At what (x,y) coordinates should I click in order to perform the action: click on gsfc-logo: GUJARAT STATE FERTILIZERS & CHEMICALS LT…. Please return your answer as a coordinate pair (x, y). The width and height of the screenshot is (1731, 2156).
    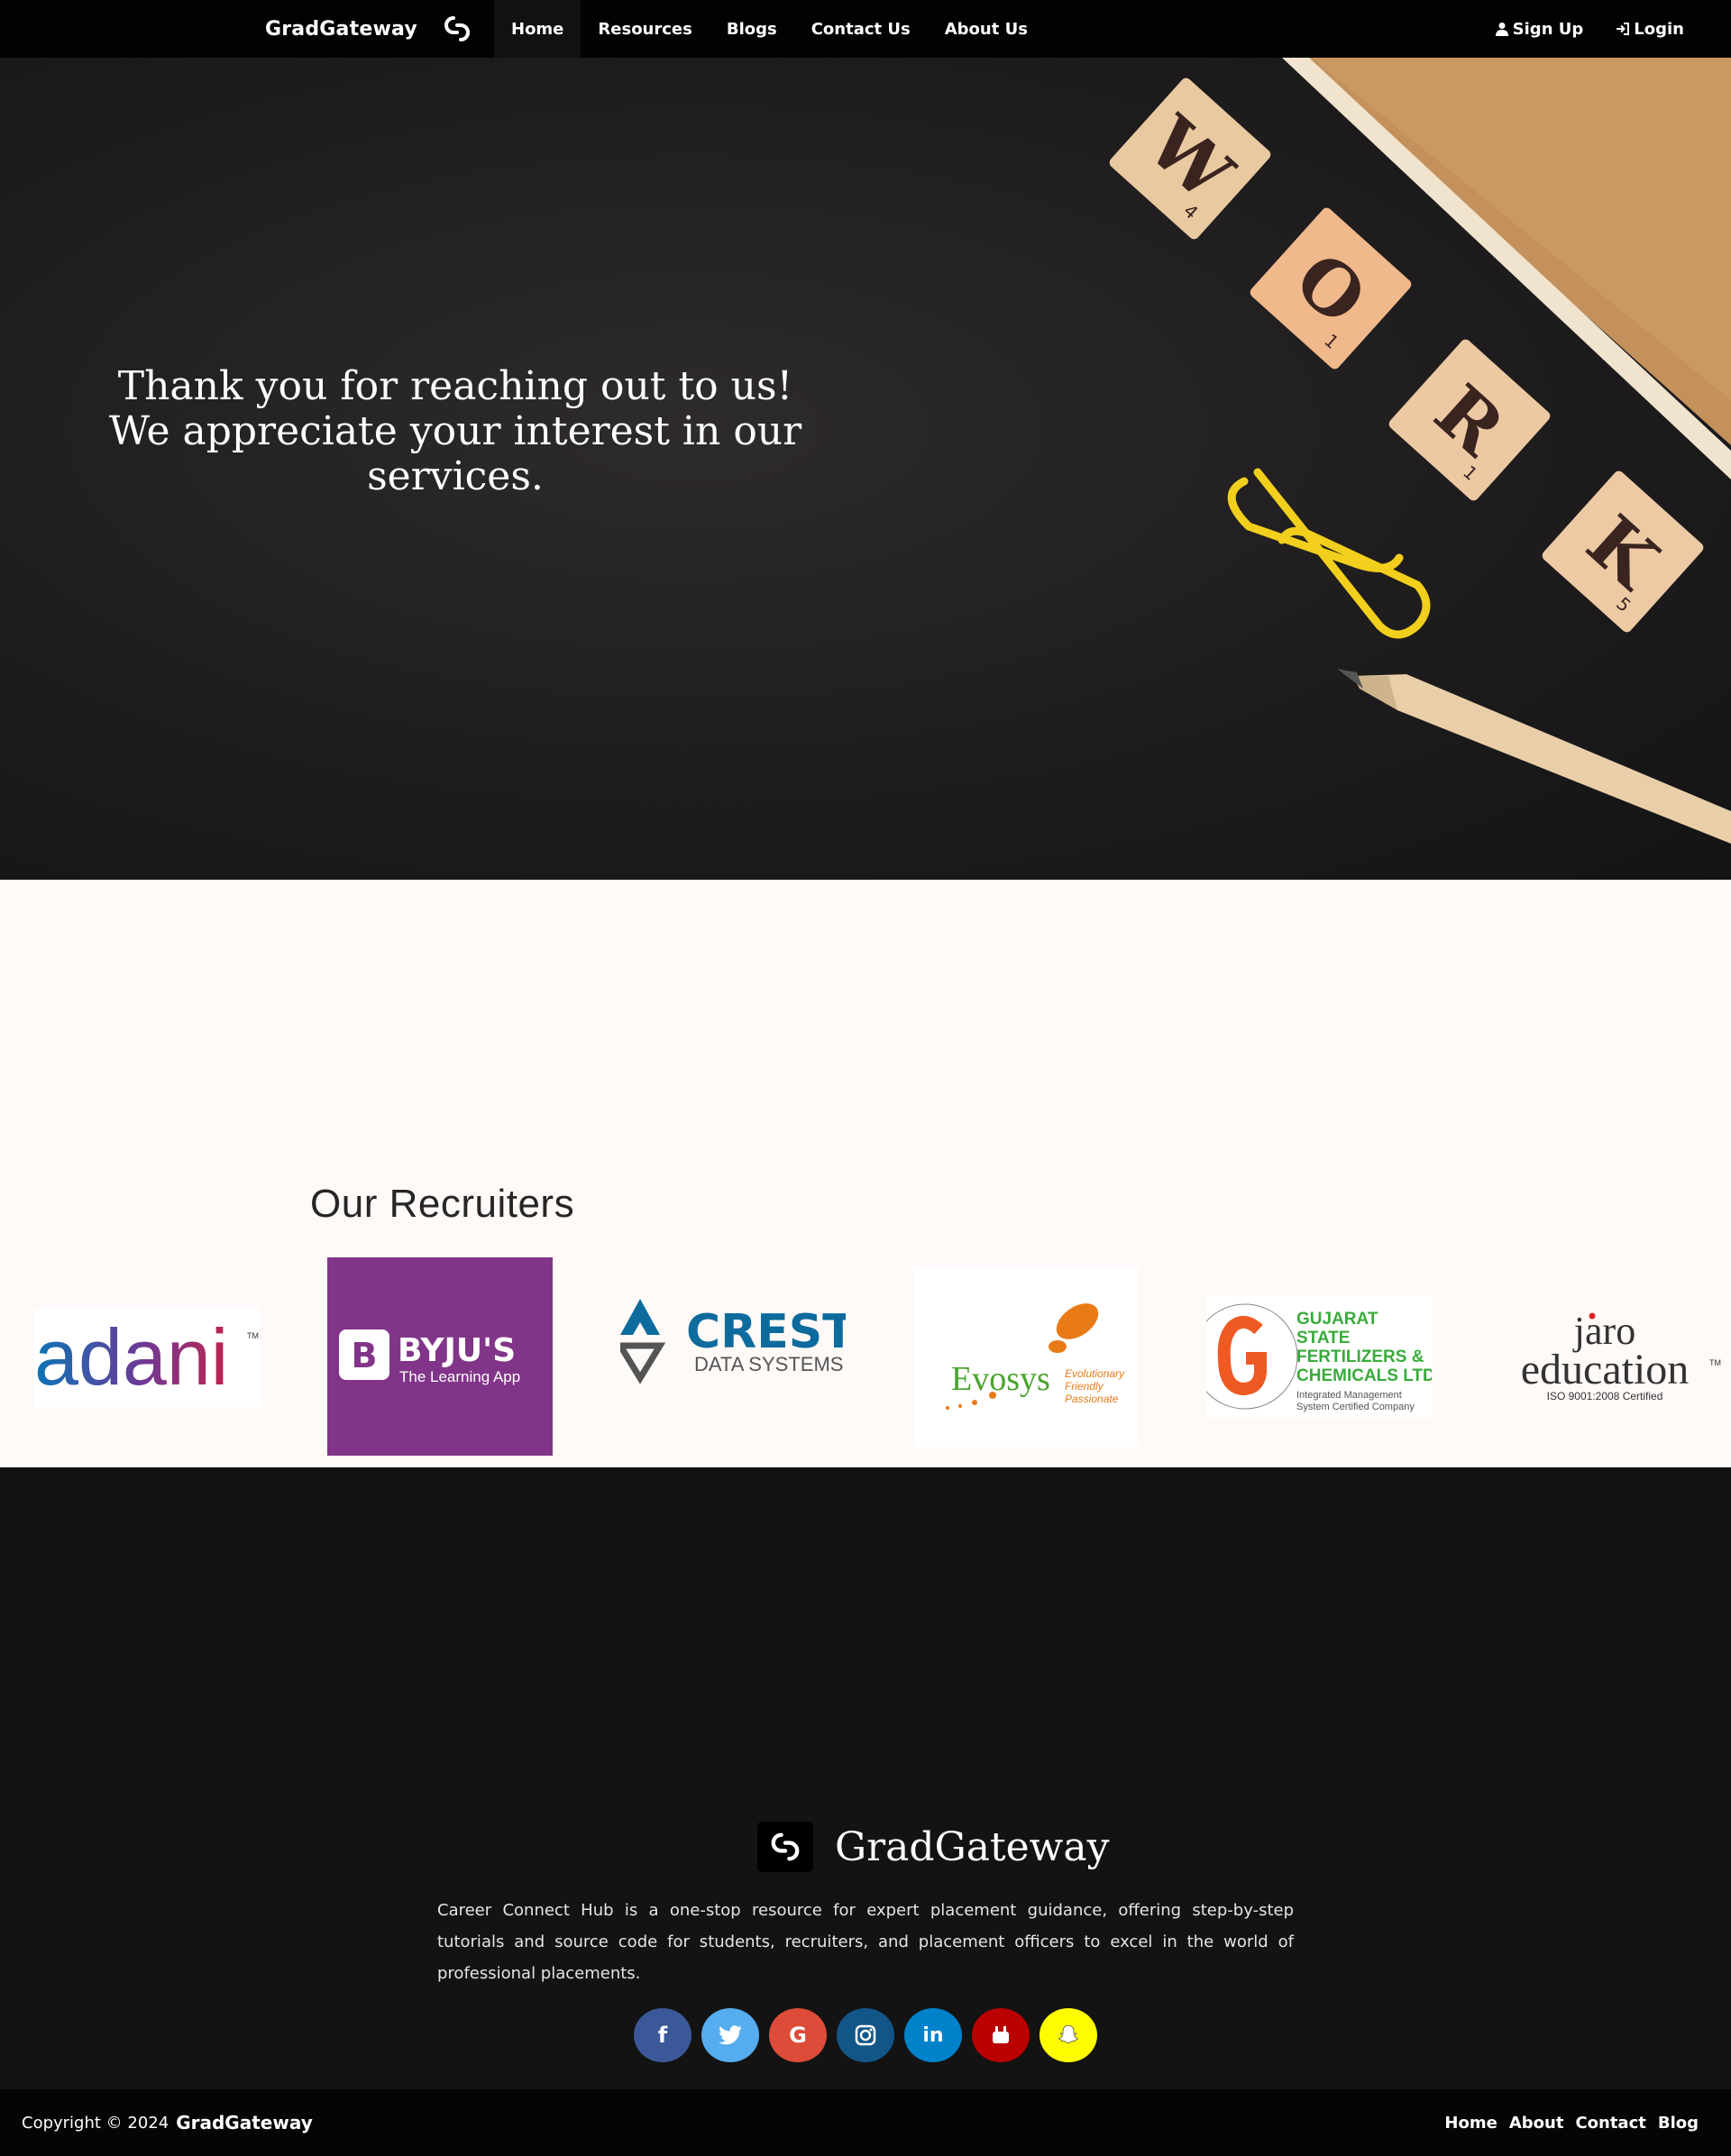
    Looking at the image, I should click on (1319, 1356).